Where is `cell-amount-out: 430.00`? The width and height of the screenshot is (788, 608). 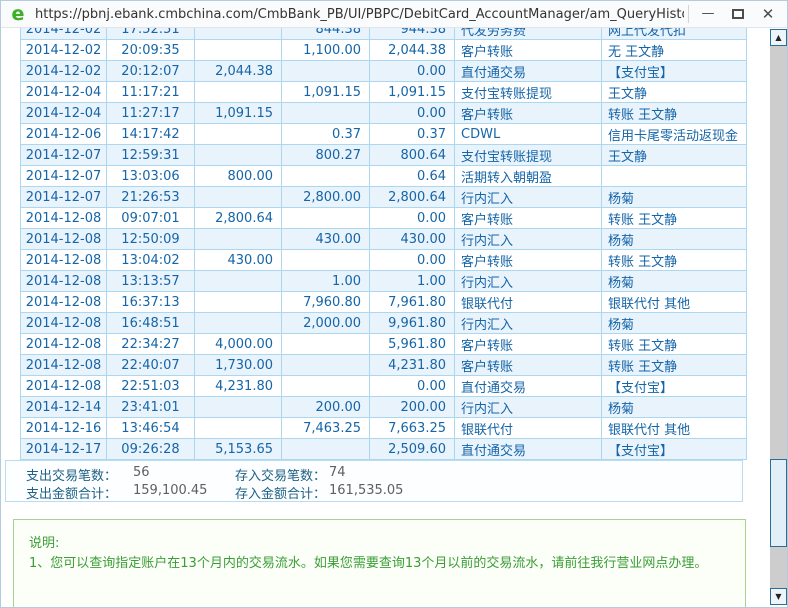 cell-amount-out: 430.00 is located at coordinates (238, 260).